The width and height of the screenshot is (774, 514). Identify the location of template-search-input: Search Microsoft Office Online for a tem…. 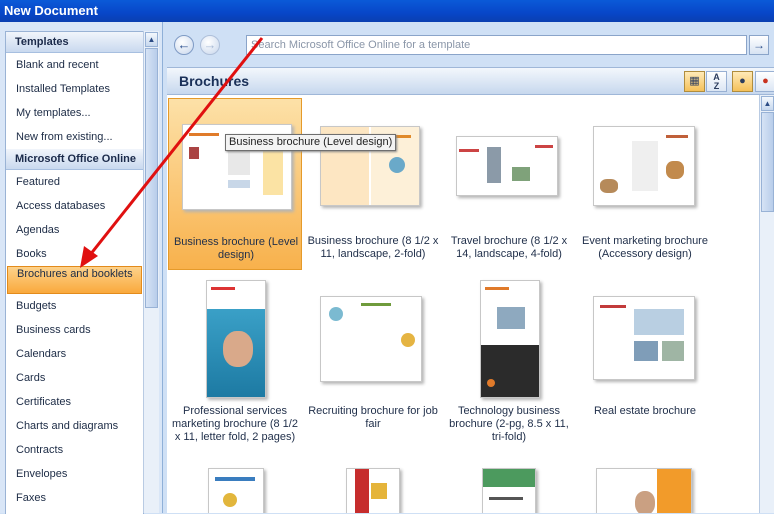
(496, 45).